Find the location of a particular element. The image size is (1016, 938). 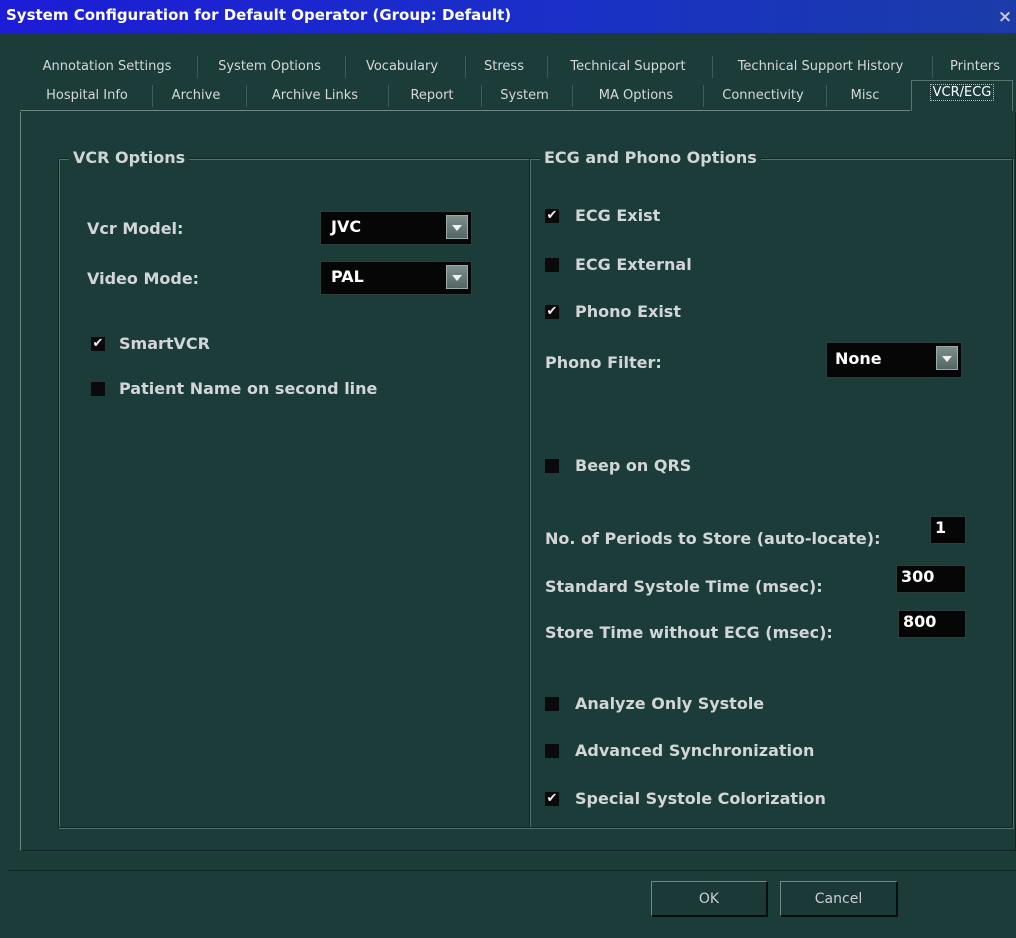

patient-name-label: Patient Name on second line is located at coordinates (248, 388).